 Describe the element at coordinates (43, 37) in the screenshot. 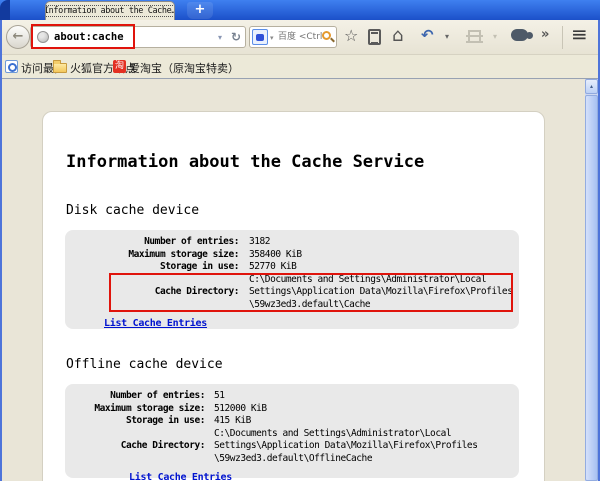

I see `page-favicon-icon` at that location.